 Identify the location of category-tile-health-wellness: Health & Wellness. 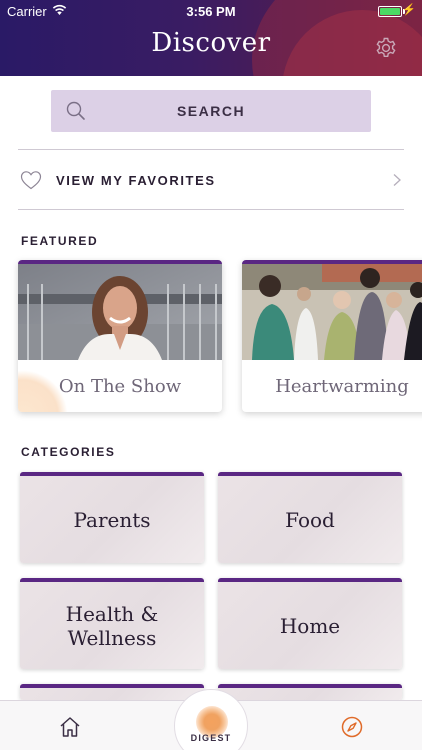
(112, 623).